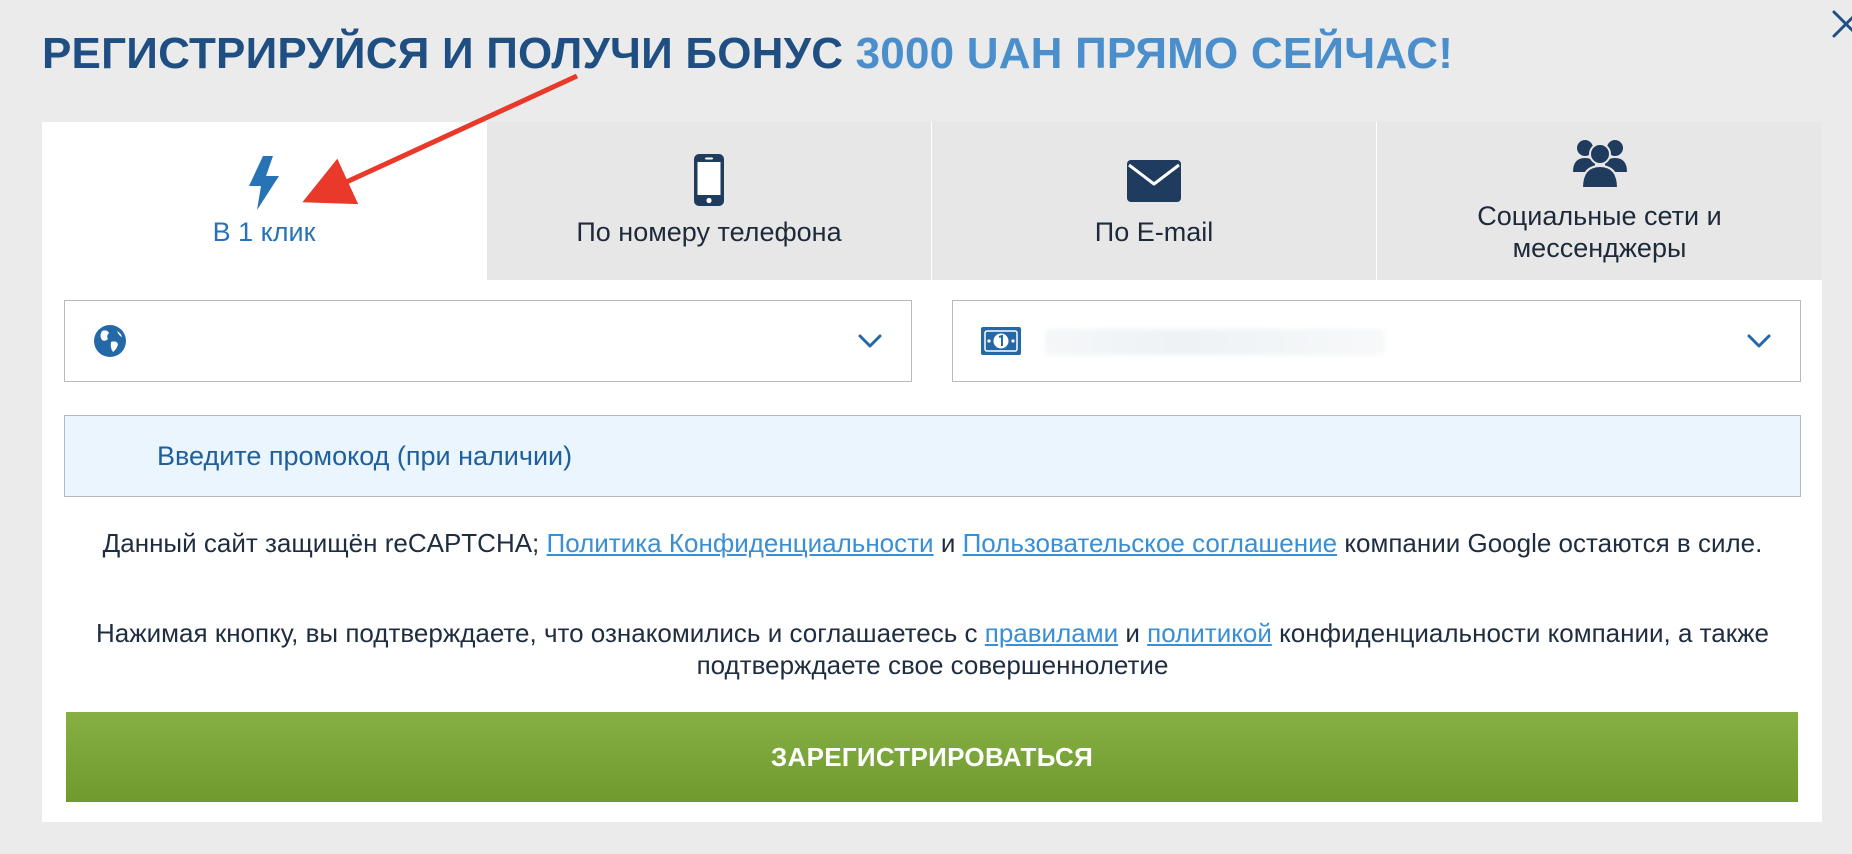 This screenshot has height=854, width=1852. Describe the element at coordinates (709, 232) in the screenshot. I see `tab-by-phone-label: По номеру телефона` at that location.